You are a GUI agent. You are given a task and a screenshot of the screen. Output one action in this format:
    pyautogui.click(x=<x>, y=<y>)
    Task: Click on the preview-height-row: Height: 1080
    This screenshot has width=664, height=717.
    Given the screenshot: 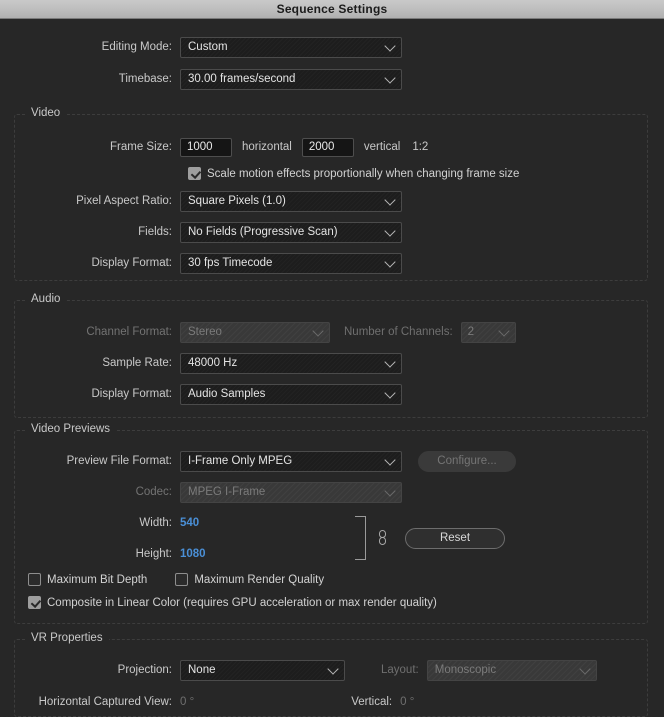 What is the action you would take?
    pyautogui.click(x=332, y=554)
    